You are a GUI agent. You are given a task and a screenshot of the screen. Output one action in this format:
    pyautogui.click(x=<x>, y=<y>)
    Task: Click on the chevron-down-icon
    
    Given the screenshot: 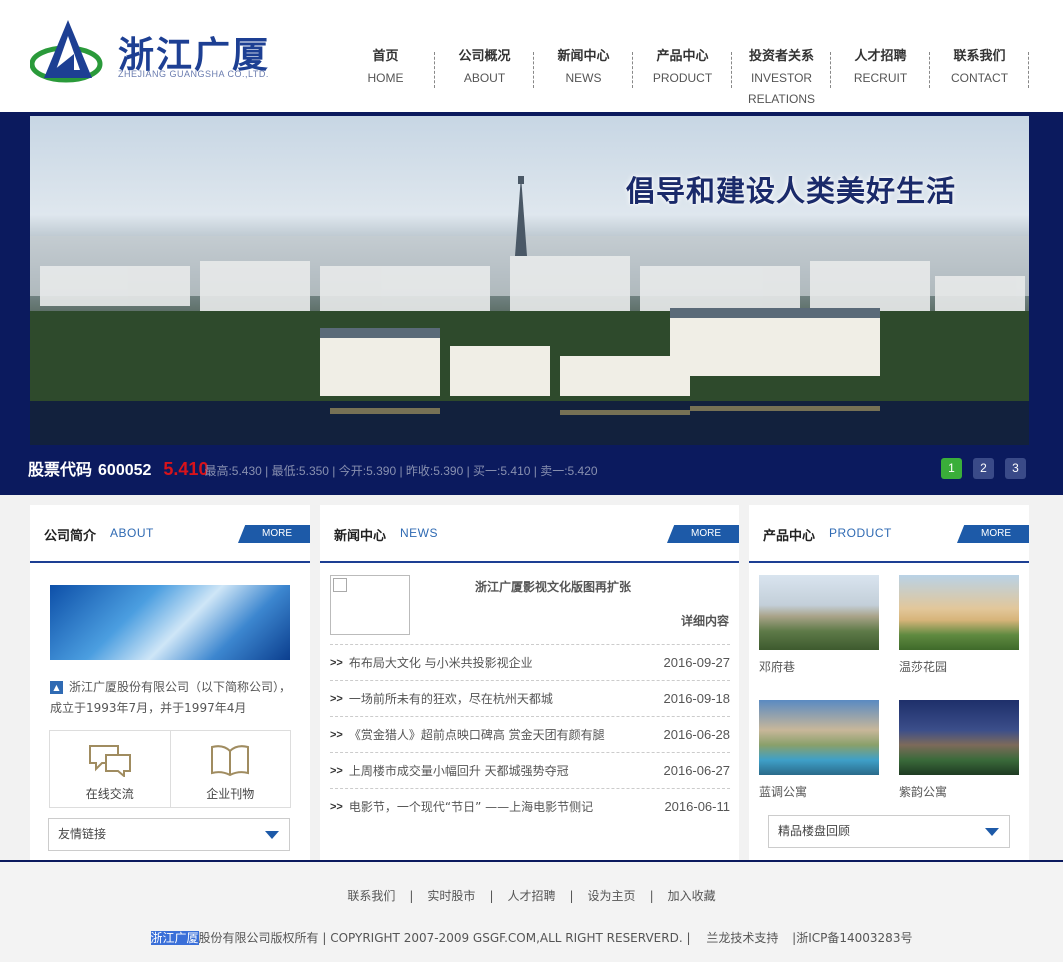 What is the action you would take?
    pyautogui.click(x=992, y=832)
    